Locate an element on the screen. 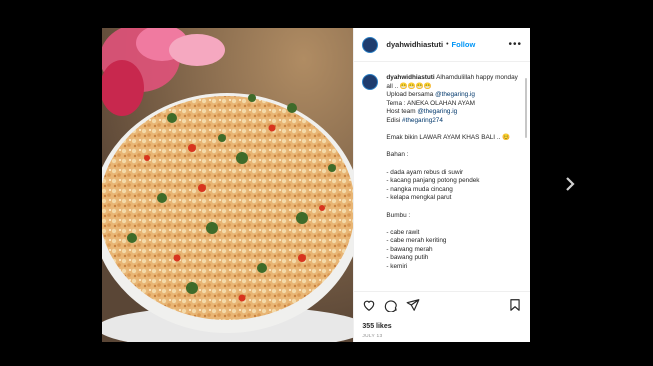 This screenshot has width=653, height=366. heart-icon is located at coordinates (369, 305).